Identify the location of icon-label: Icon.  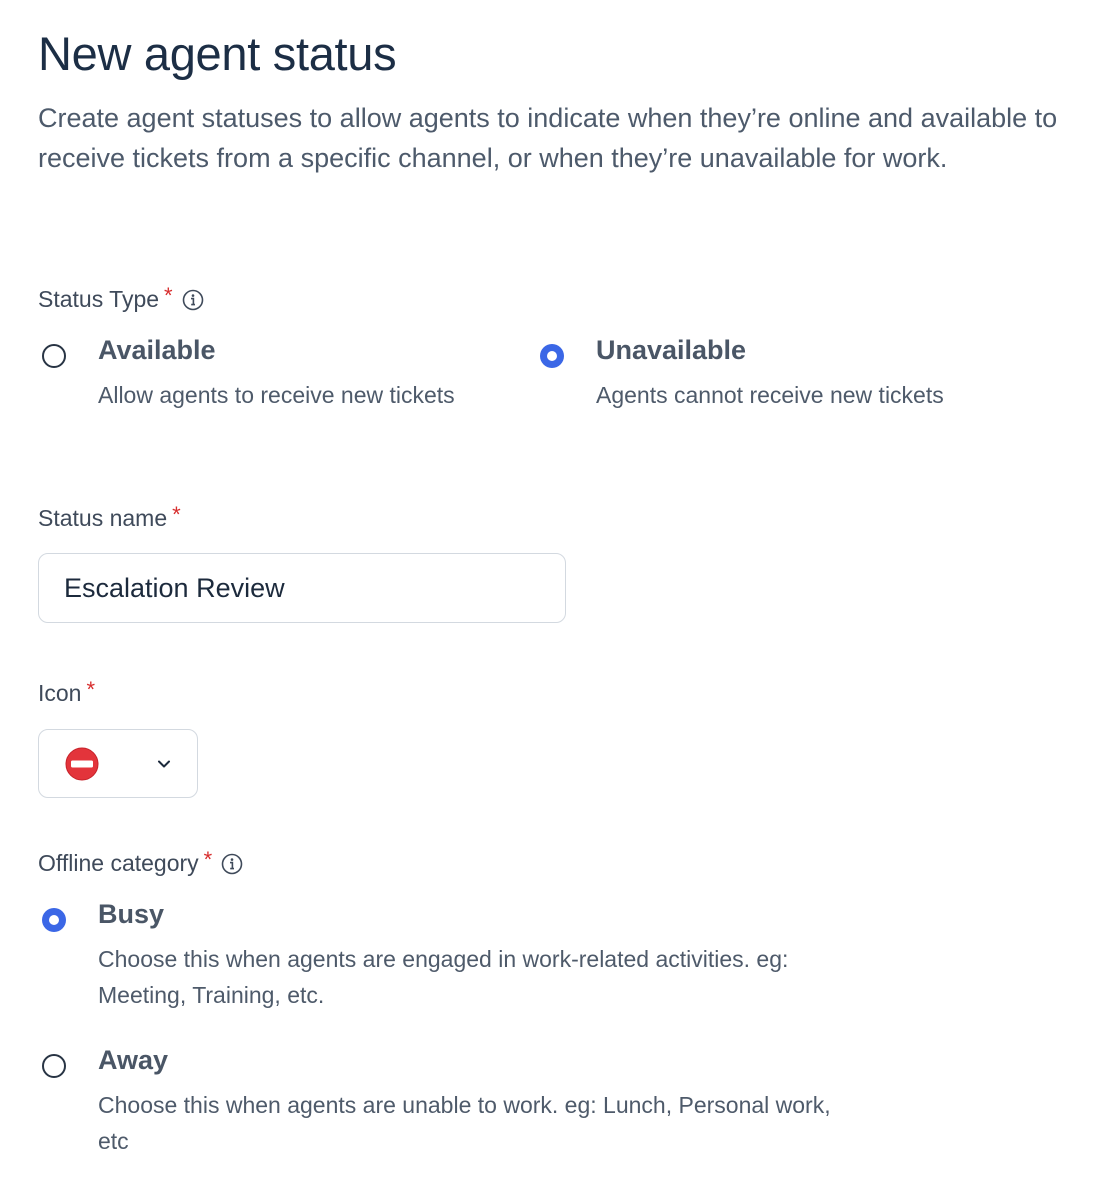
(60, 693).